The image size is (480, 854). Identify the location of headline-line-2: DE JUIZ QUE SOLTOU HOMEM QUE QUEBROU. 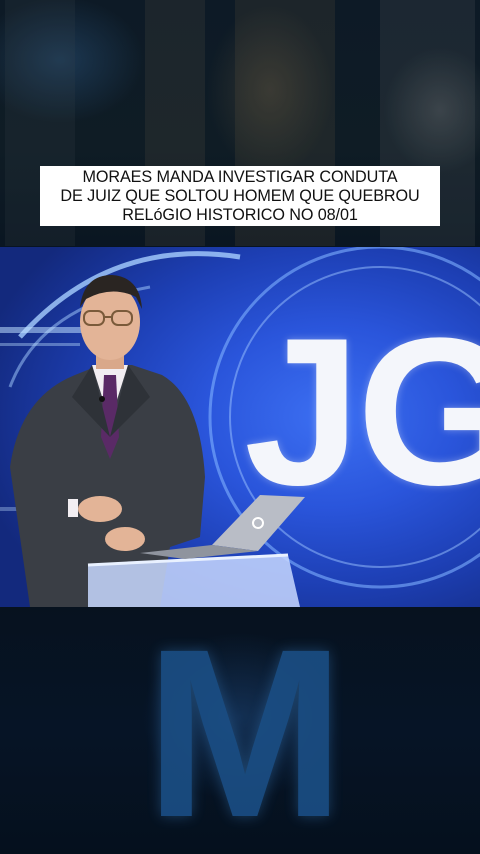
(240, 195).